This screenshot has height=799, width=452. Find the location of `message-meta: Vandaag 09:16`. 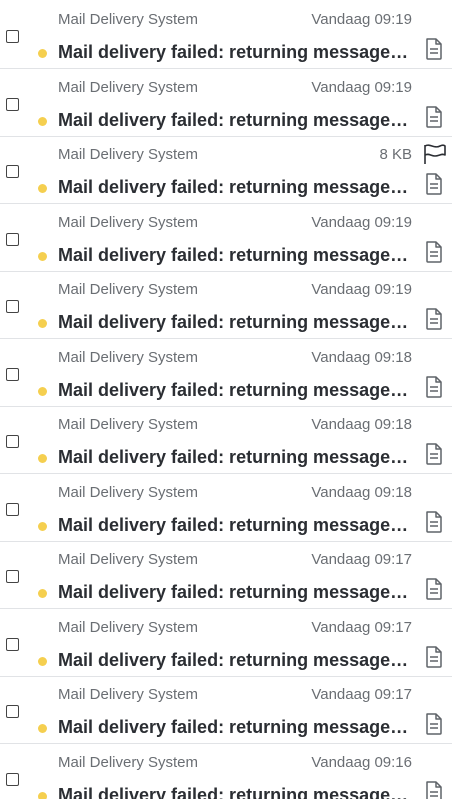

message-meta: Vandaag 09:16 is located at coordinates (361, 762).